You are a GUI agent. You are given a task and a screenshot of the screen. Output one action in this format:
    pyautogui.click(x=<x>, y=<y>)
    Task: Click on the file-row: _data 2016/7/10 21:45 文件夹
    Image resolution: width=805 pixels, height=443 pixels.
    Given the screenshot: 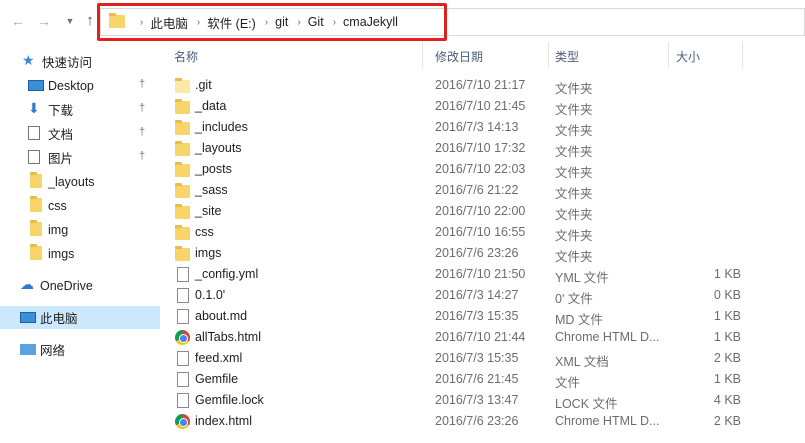 What is the action you would take?
    pyautogui.click(x=482, y=106)
    